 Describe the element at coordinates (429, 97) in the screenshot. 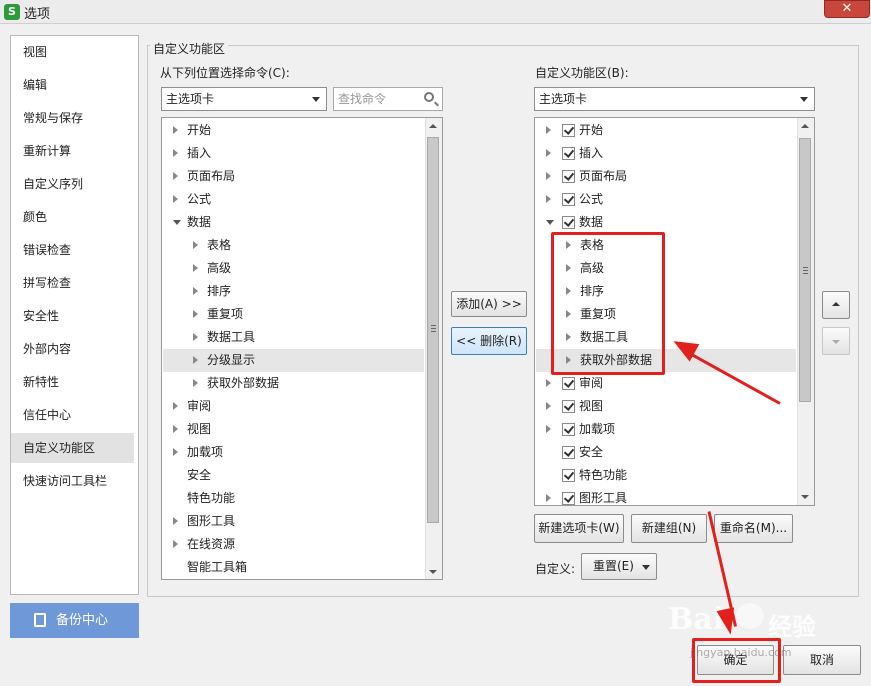

I see `search-icon` at that location.